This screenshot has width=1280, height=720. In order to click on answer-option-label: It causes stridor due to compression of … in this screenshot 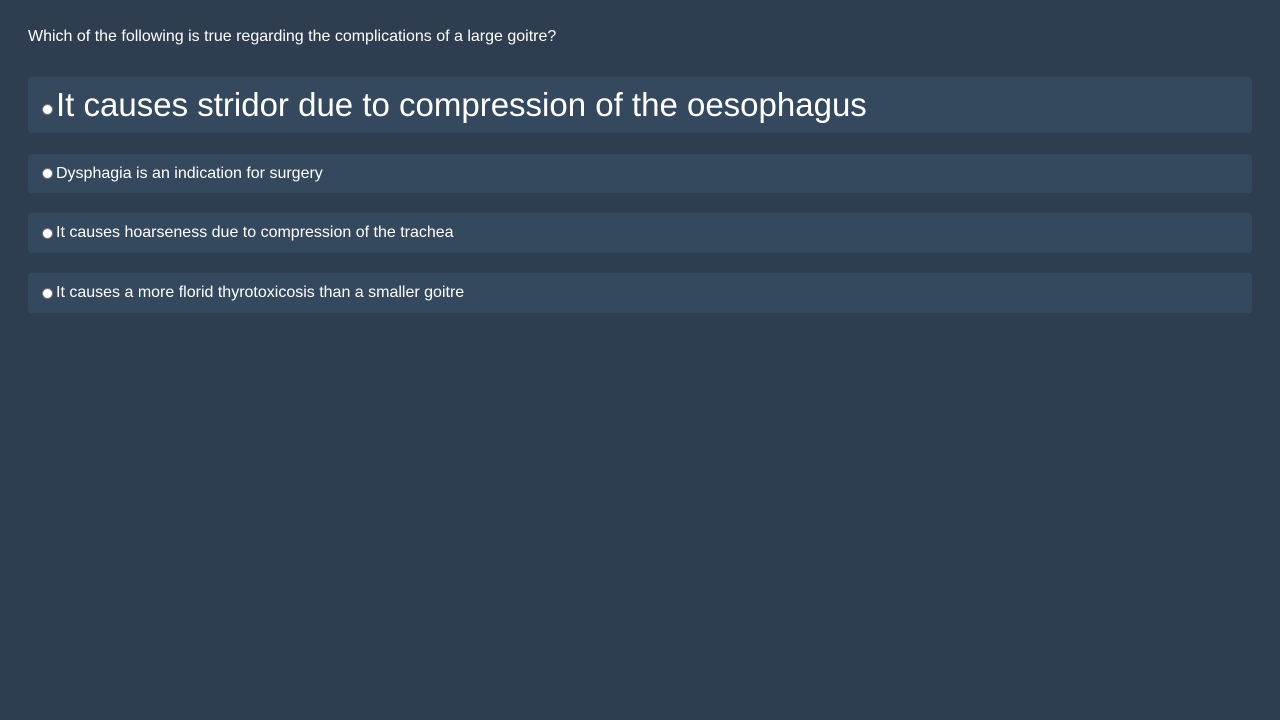, I will do `click(461, 104)`.